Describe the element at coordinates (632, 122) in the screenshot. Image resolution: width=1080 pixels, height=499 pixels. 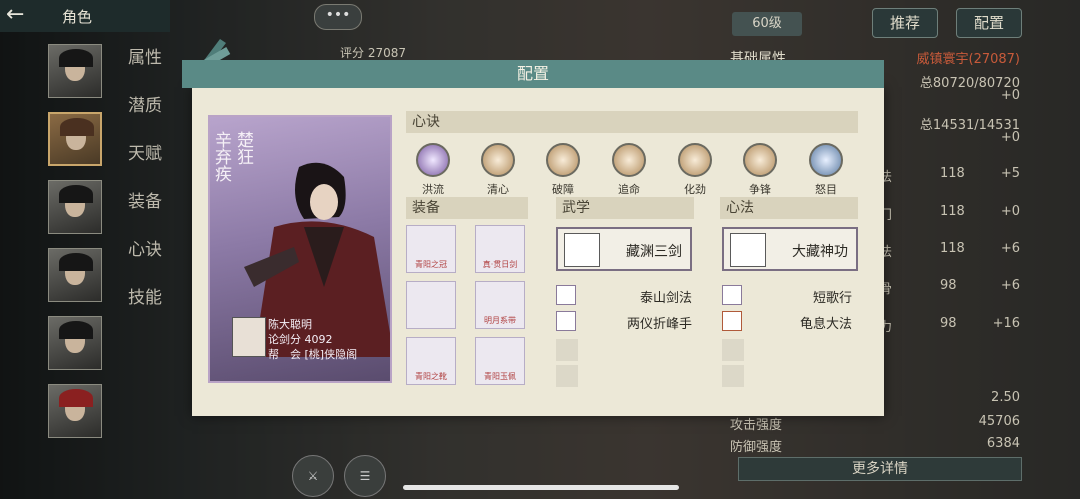
I see `xinjue-section: 心诀` at that location.